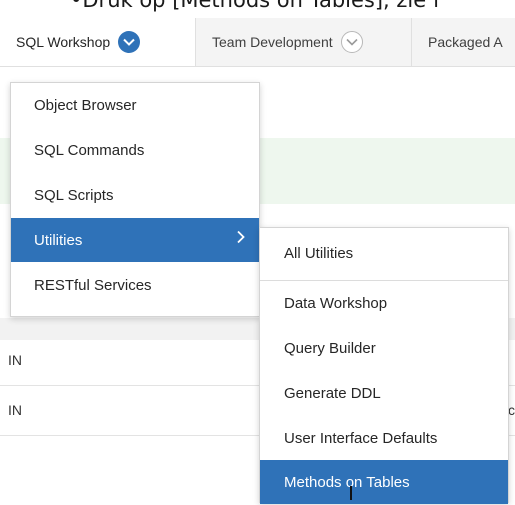 The width and height of the screenshot is (515, 505). I want to click on menu-item-query-builder: Query Builder, so click(384, 348).